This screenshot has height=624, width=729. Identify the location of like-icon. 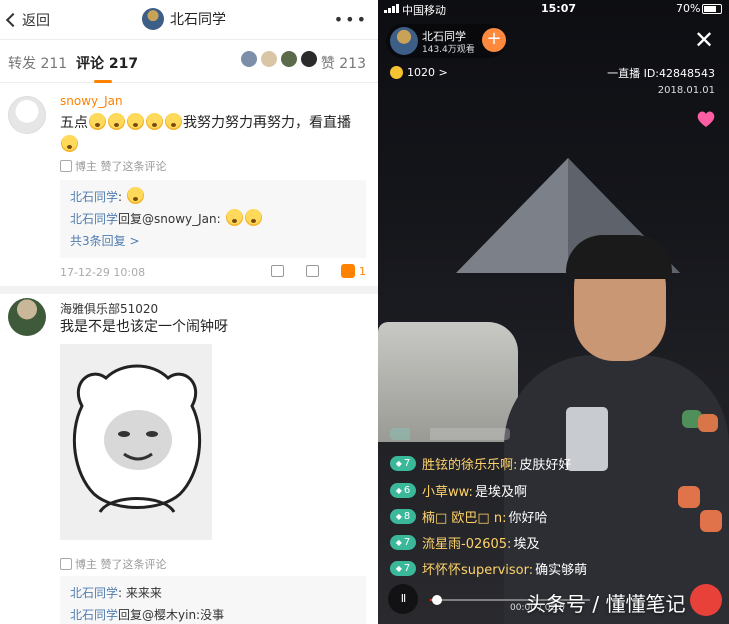
(348, 271).